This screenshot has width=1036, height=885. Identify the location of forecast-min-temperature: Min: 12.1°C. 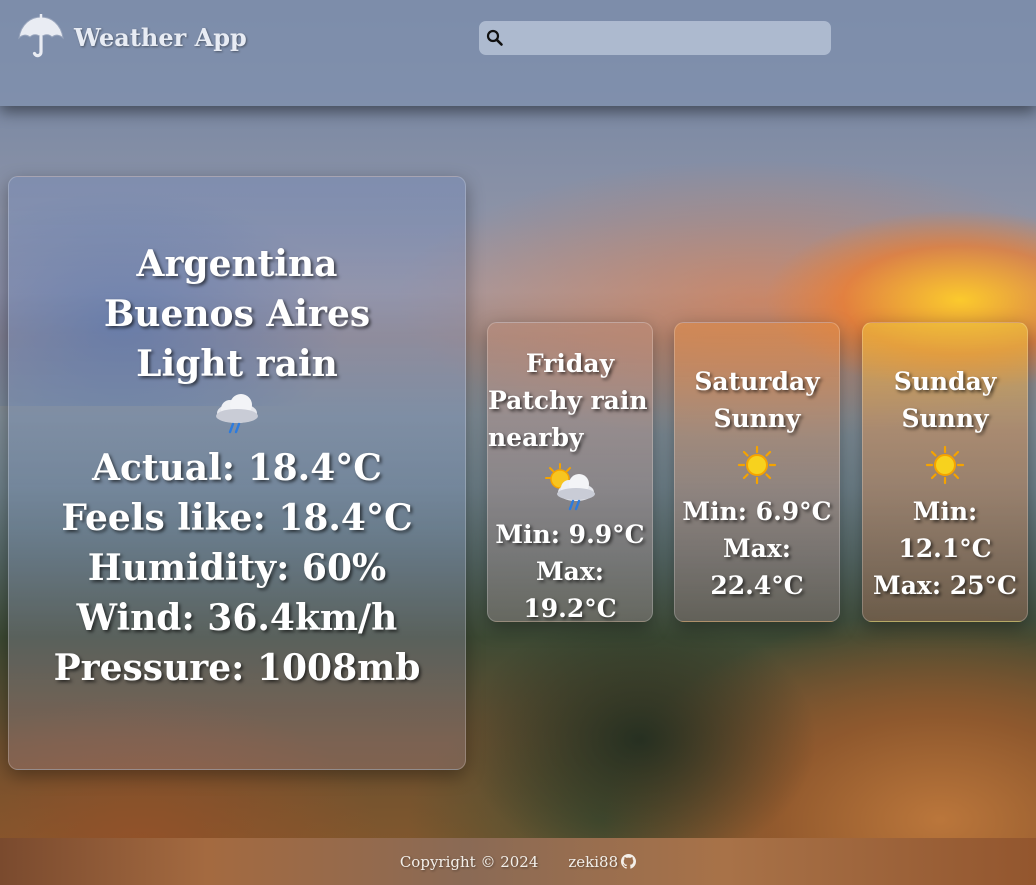
(945, 530).